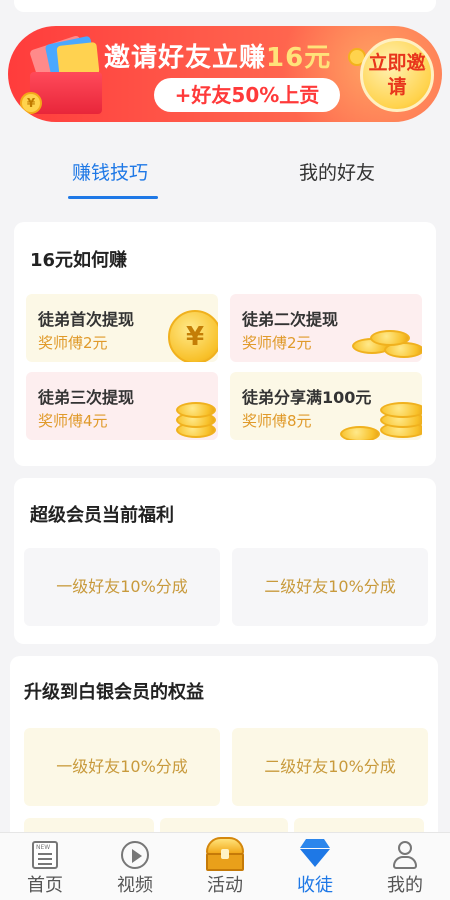 This screenshot has height=900, width=450. What do you see at coordinates (337, 171) in the screenshot?
I see `tab-my-friends: 我的好友` at bounding box center [337, 171].